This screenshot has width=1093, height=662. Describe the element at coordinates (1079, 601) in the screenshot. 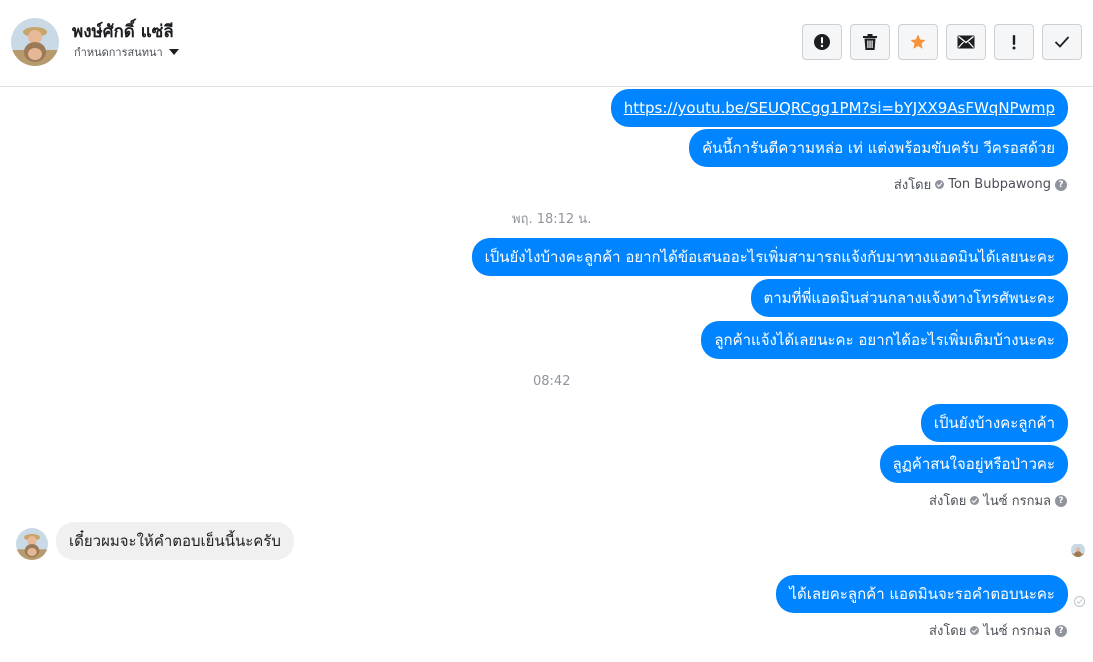

I see `sent-status-icon` at that location.